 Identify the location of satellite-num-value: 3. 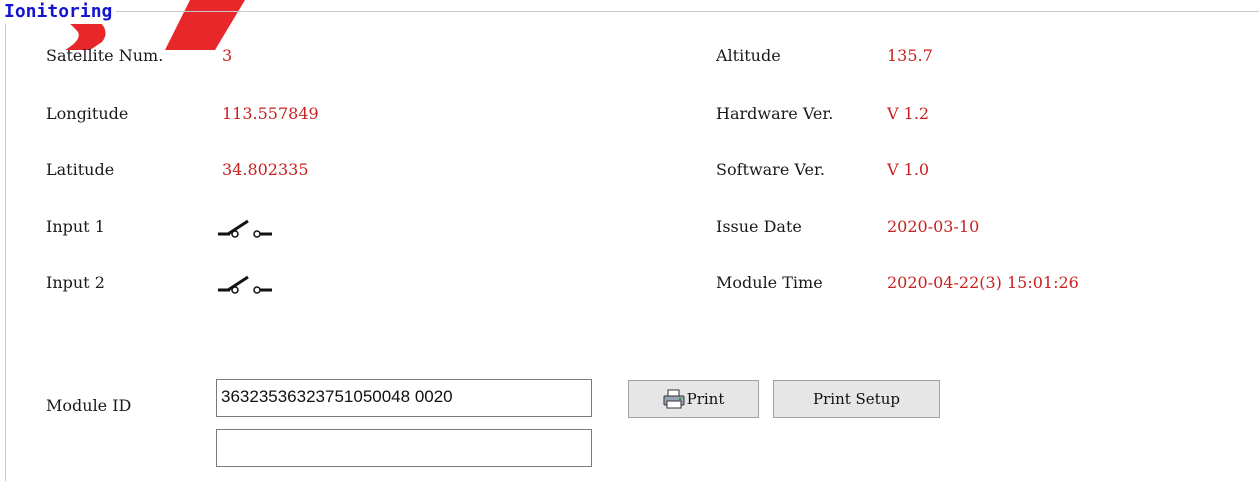
(227, 55).